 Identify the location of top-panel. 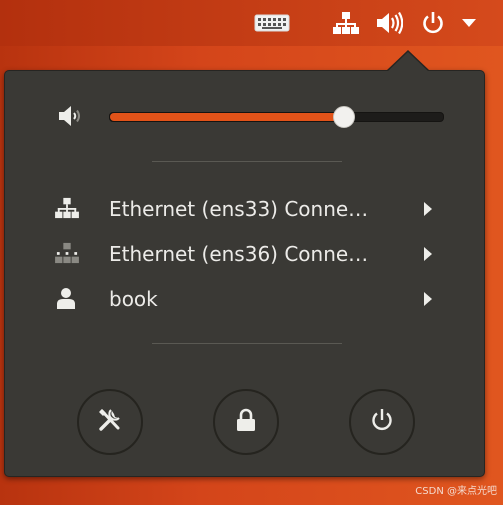
(251, 23).